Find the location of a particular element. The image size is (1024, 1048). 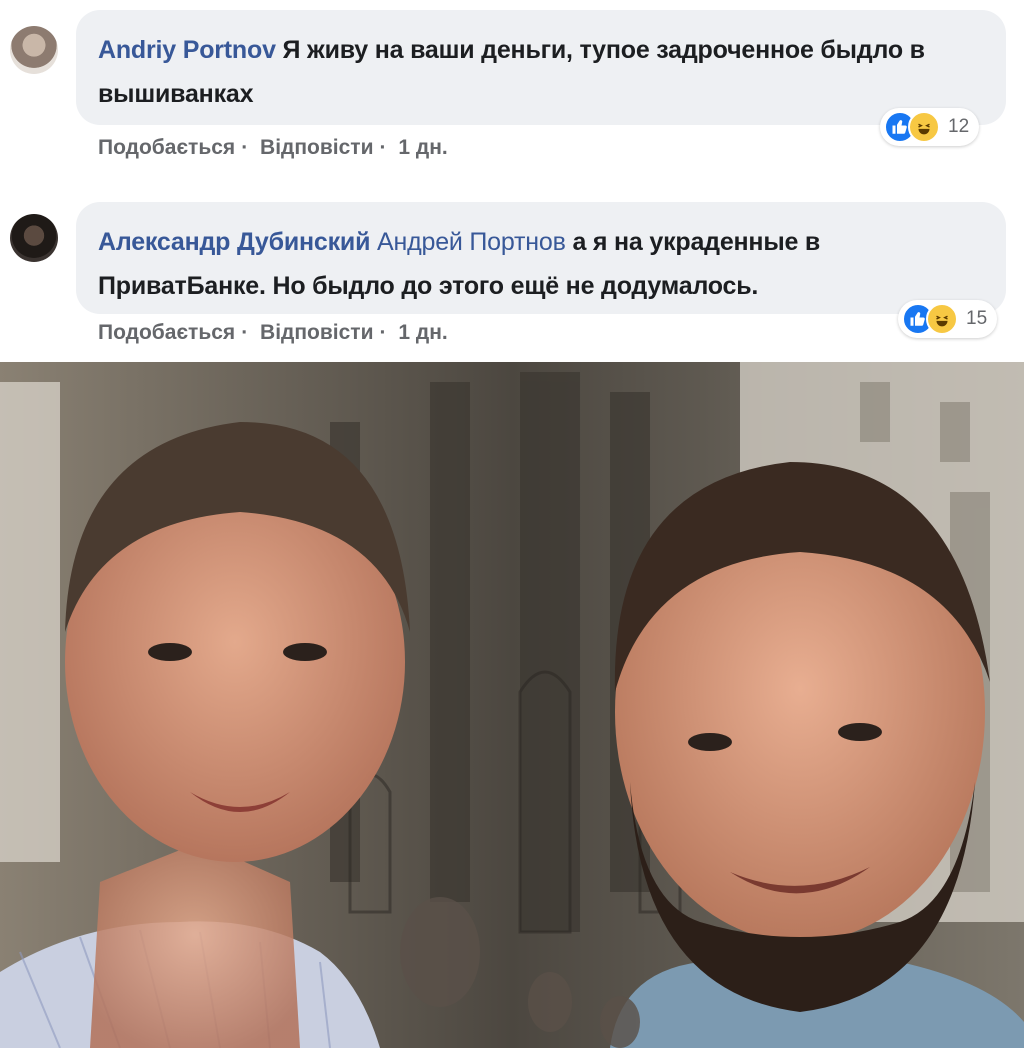

reaction-count: 12 is located at coordinates (959, 126).